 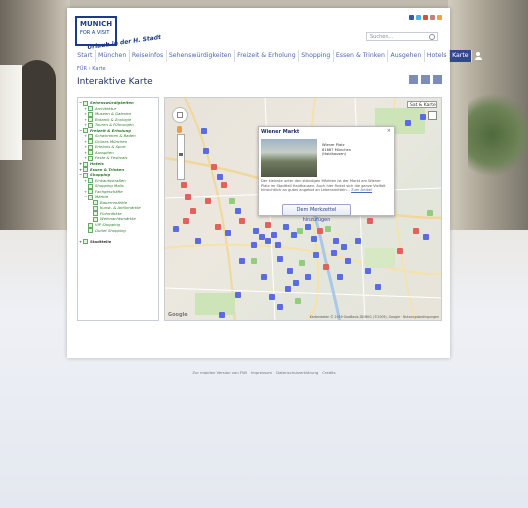 What do you see at coordinates (418, 17) in the screenshot?
I see `twitter-icon` at bounding box center [418, 17].